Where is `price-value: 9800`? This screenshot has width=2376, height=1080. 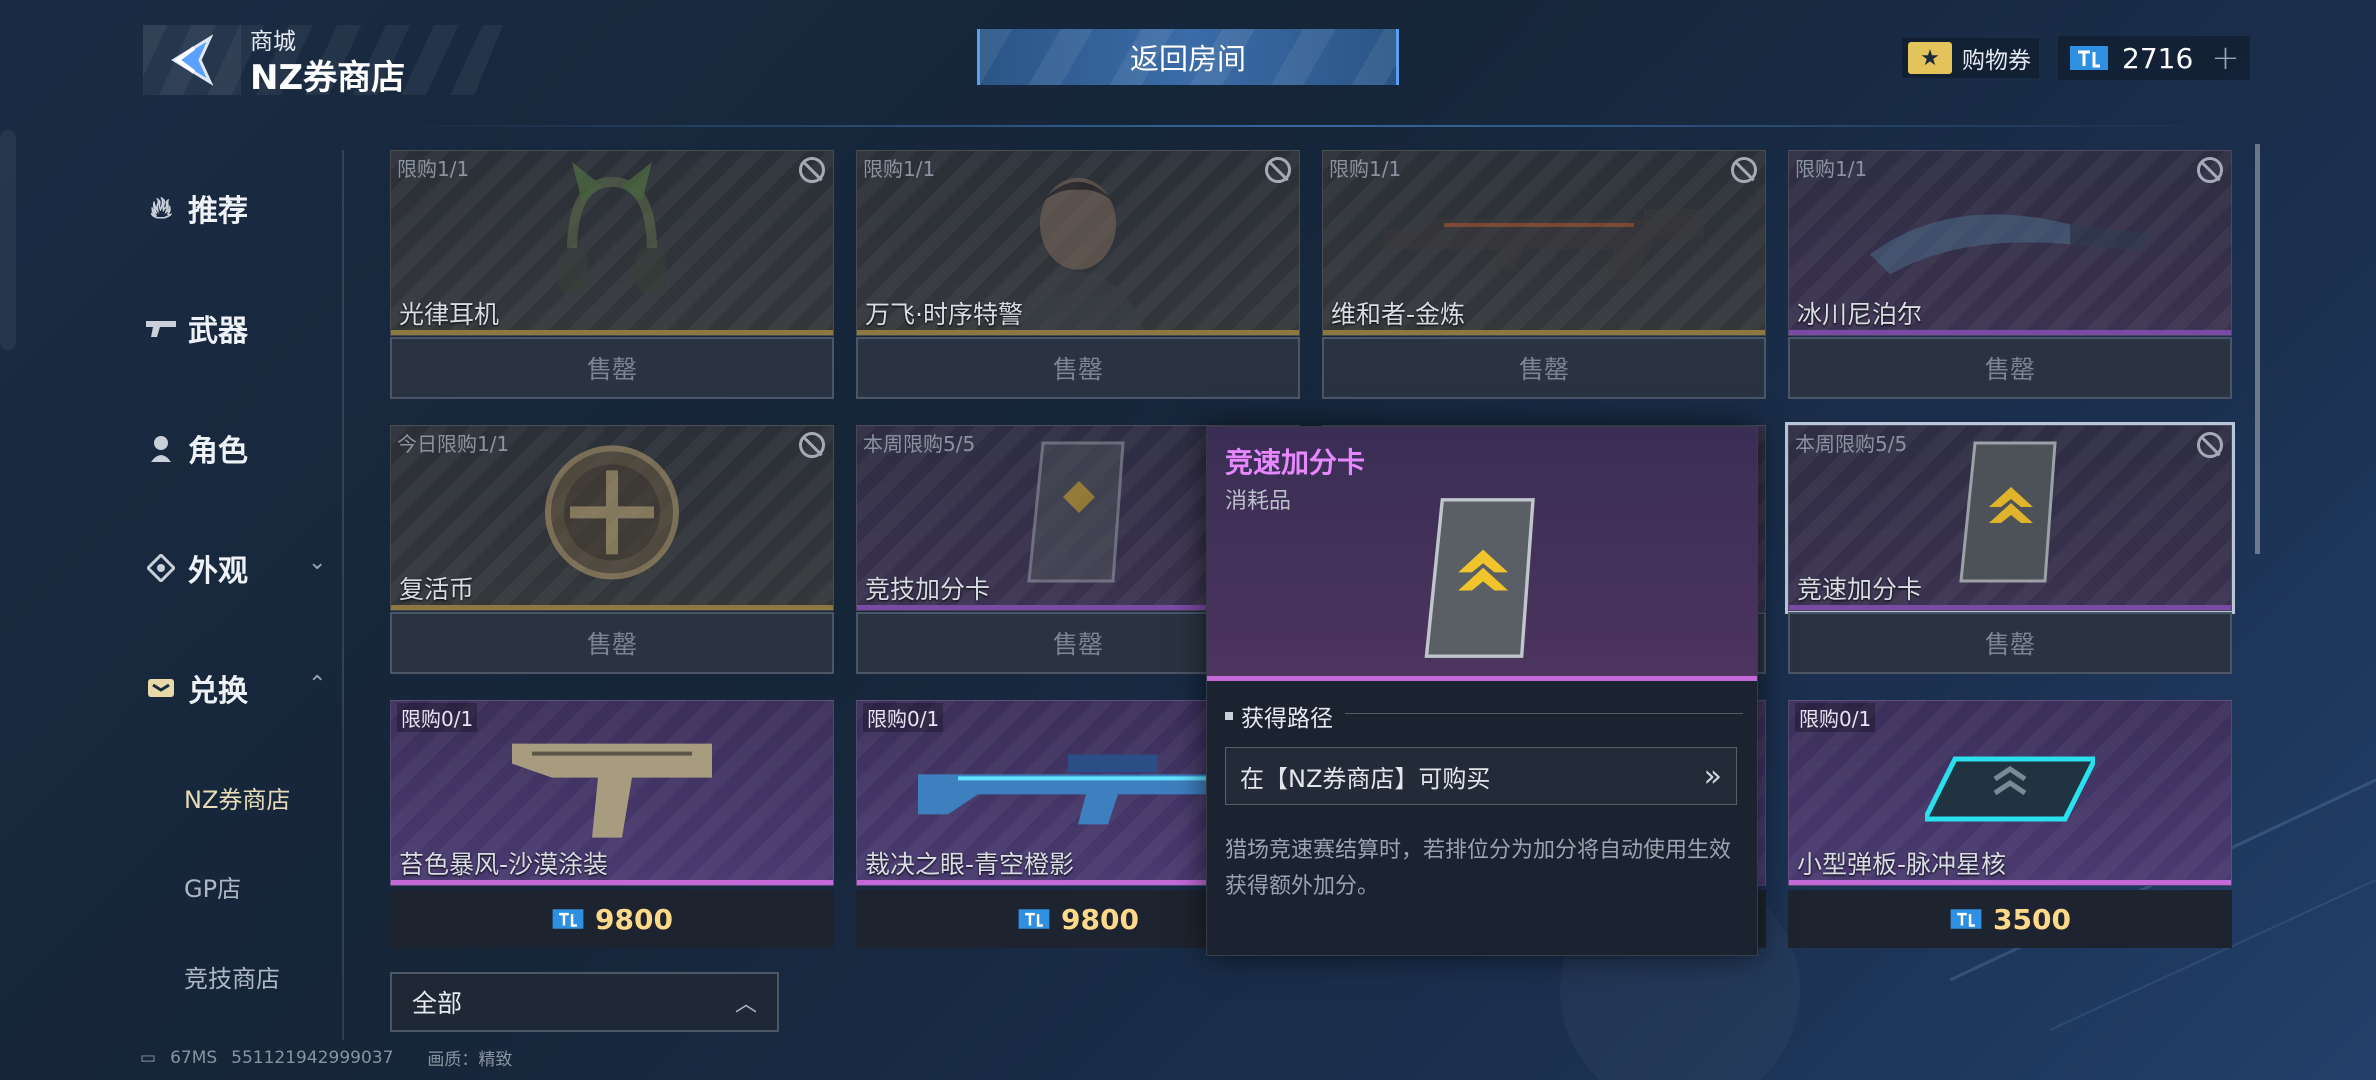 price-value: 9800 is located at coordinates (1100, 919).